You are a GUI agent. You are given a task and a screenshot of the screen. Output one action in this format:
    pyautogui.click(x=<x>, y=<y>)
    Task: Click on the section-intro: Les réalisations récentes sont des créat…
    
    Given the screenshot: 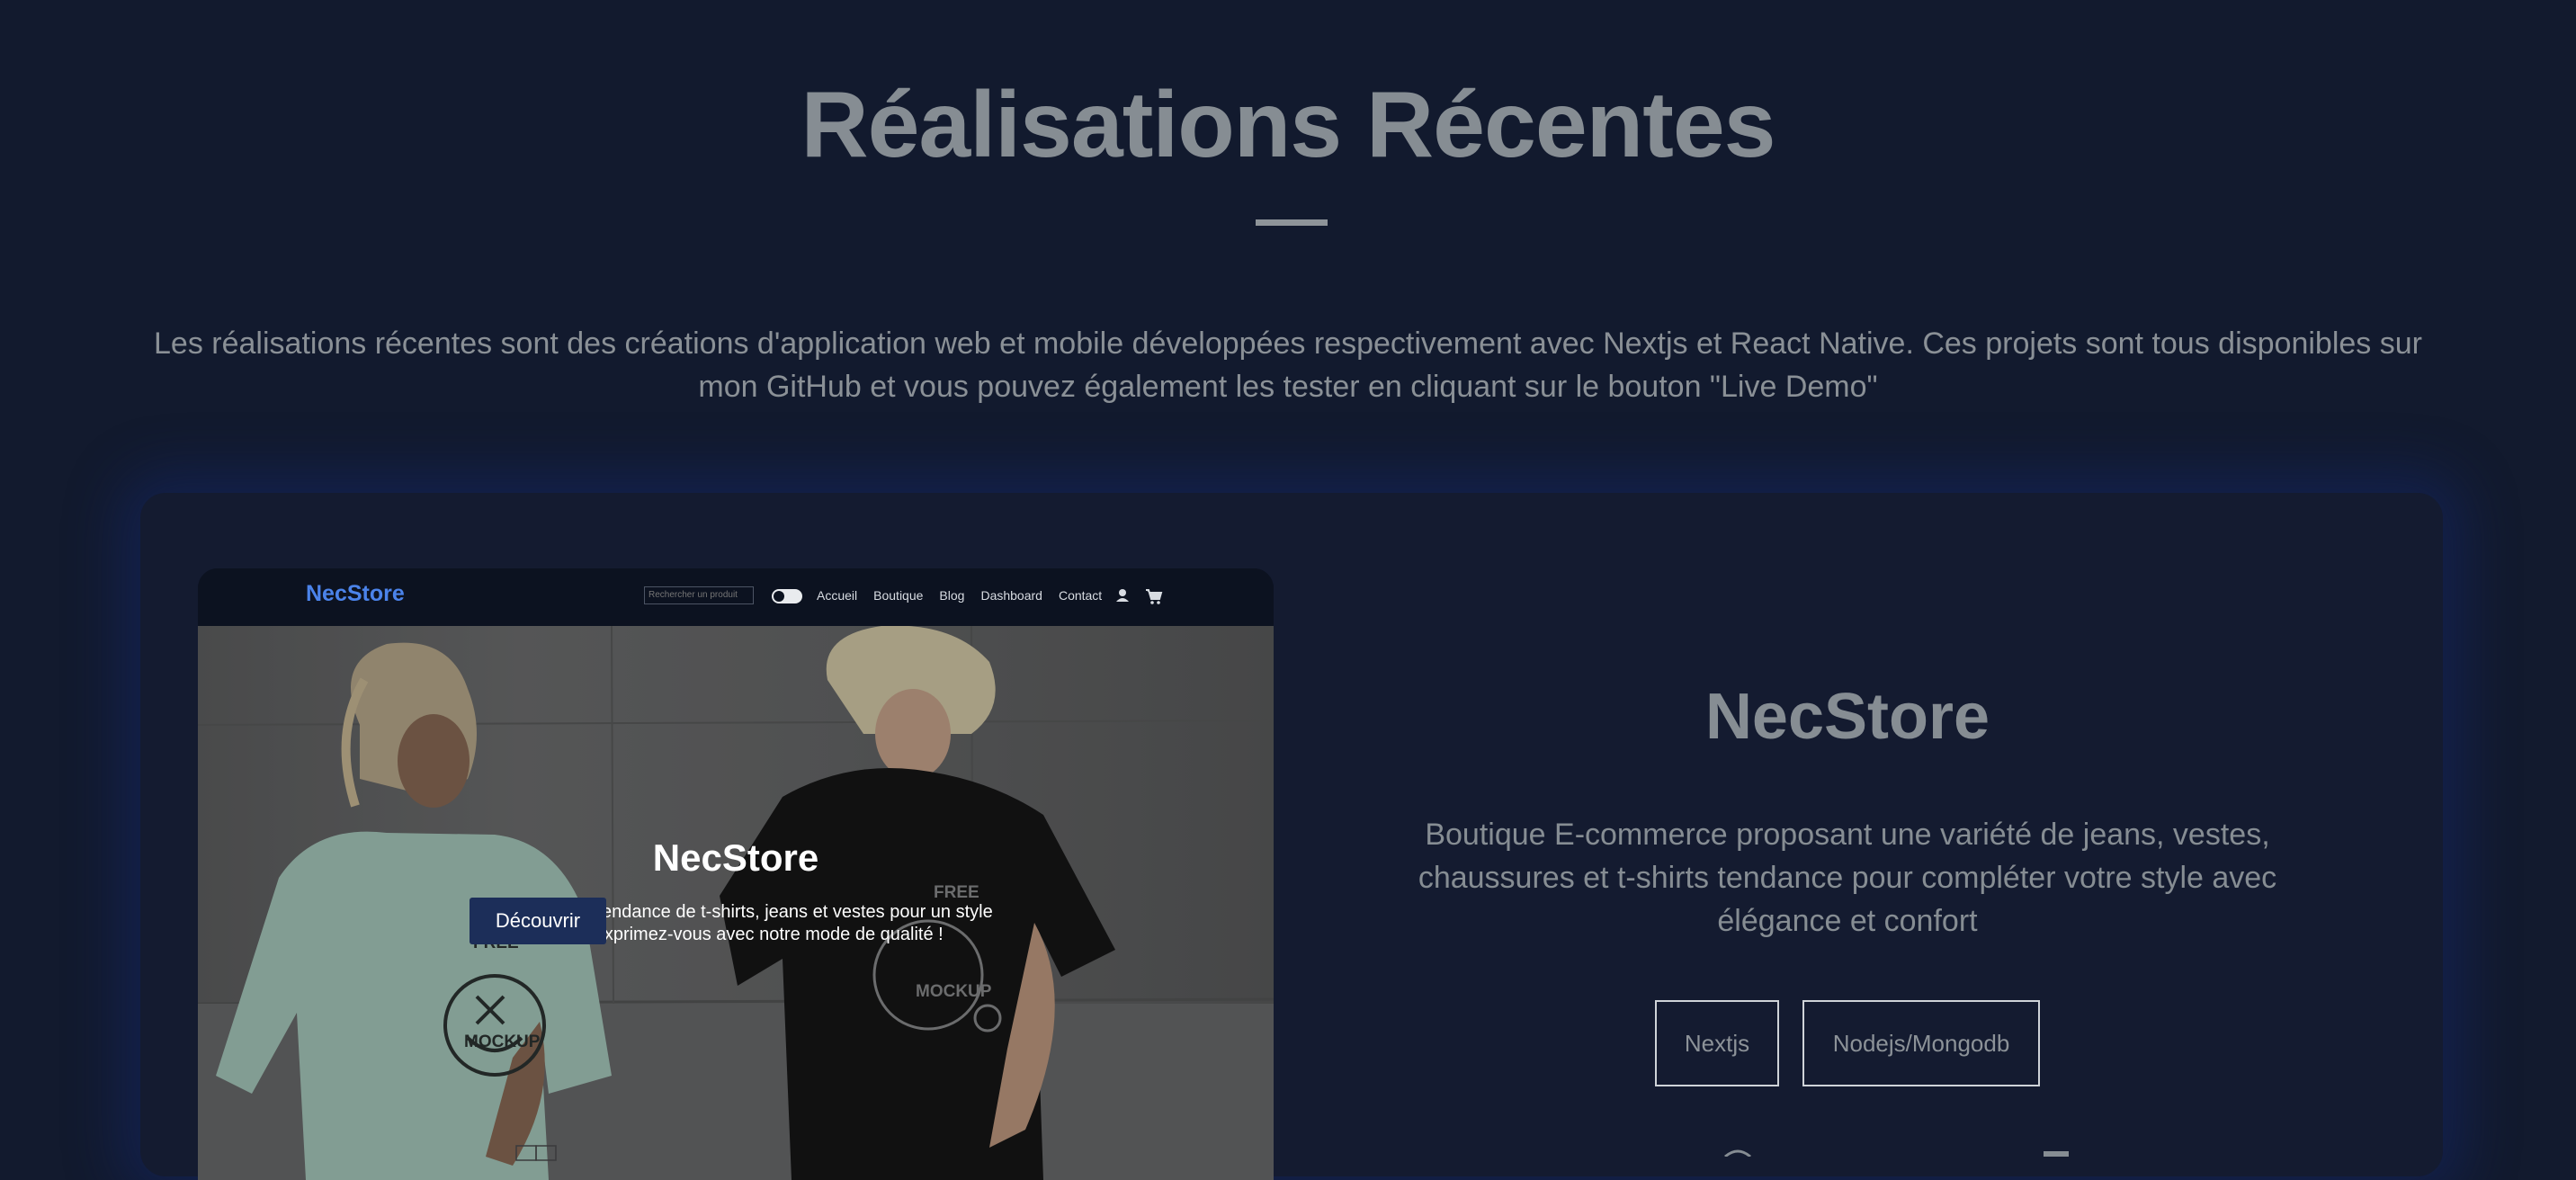 What is the action you would take?
    pyautogui.click(x=1288, y=365)
    